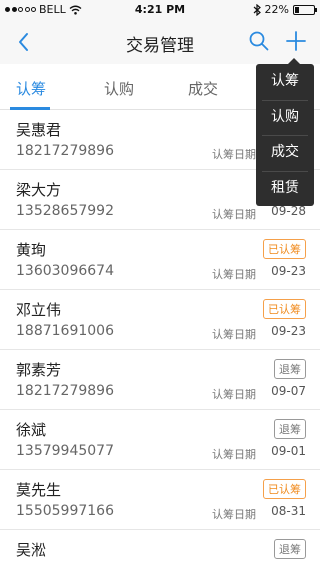  I want to click on status-right: 22%, so click(285, 9).